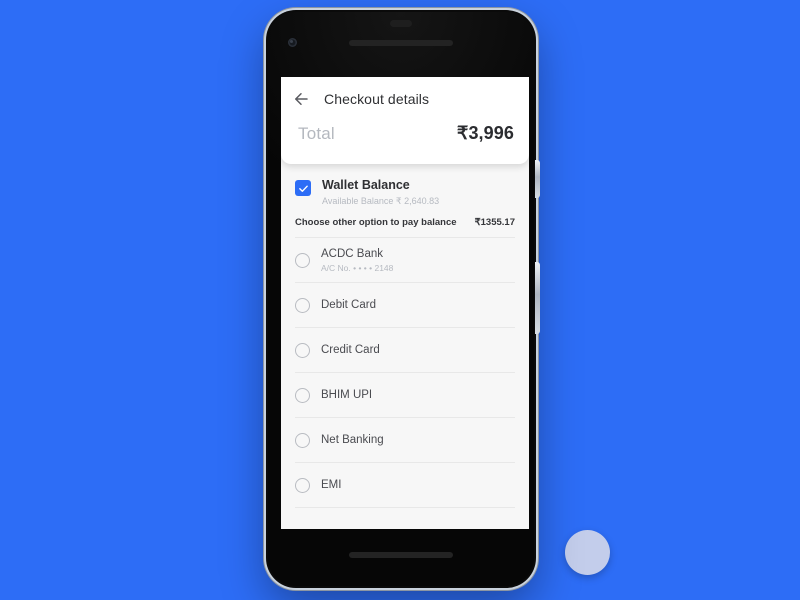 The height and width of the screenshot is (600, 800). Describe the element at coordinates (485, 133) in the screenshot. I see `total-amount: ₹3,996` at that location.